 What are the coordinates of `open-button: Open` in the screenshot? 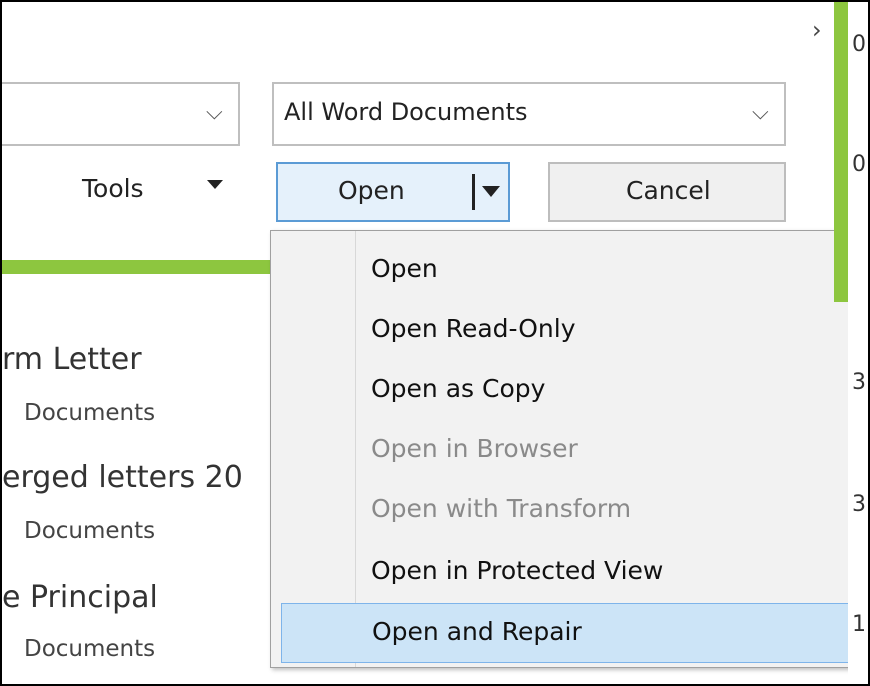 It's located at (393, 192).